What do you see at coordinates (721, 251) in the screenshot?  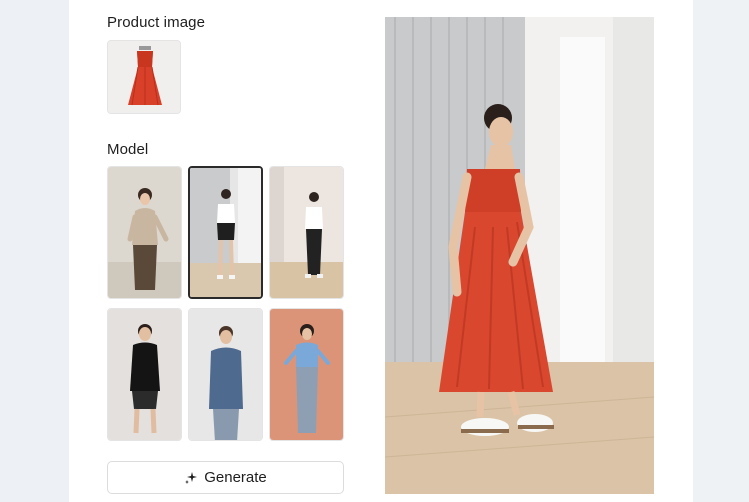 I see `right-gutter` at bounding box center [721, 251].